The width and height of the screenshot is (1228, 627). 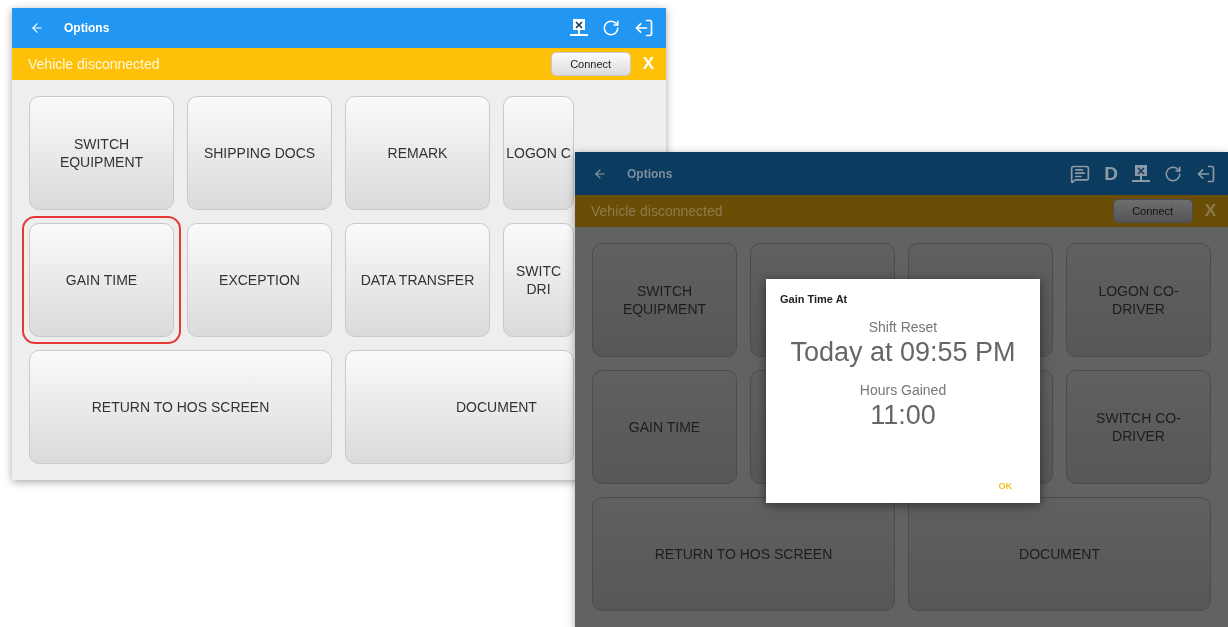 What do you see at coordinates (600, 173) in the screenshot?
I see `back-arrow-icon` at bounding box center [600, 173].